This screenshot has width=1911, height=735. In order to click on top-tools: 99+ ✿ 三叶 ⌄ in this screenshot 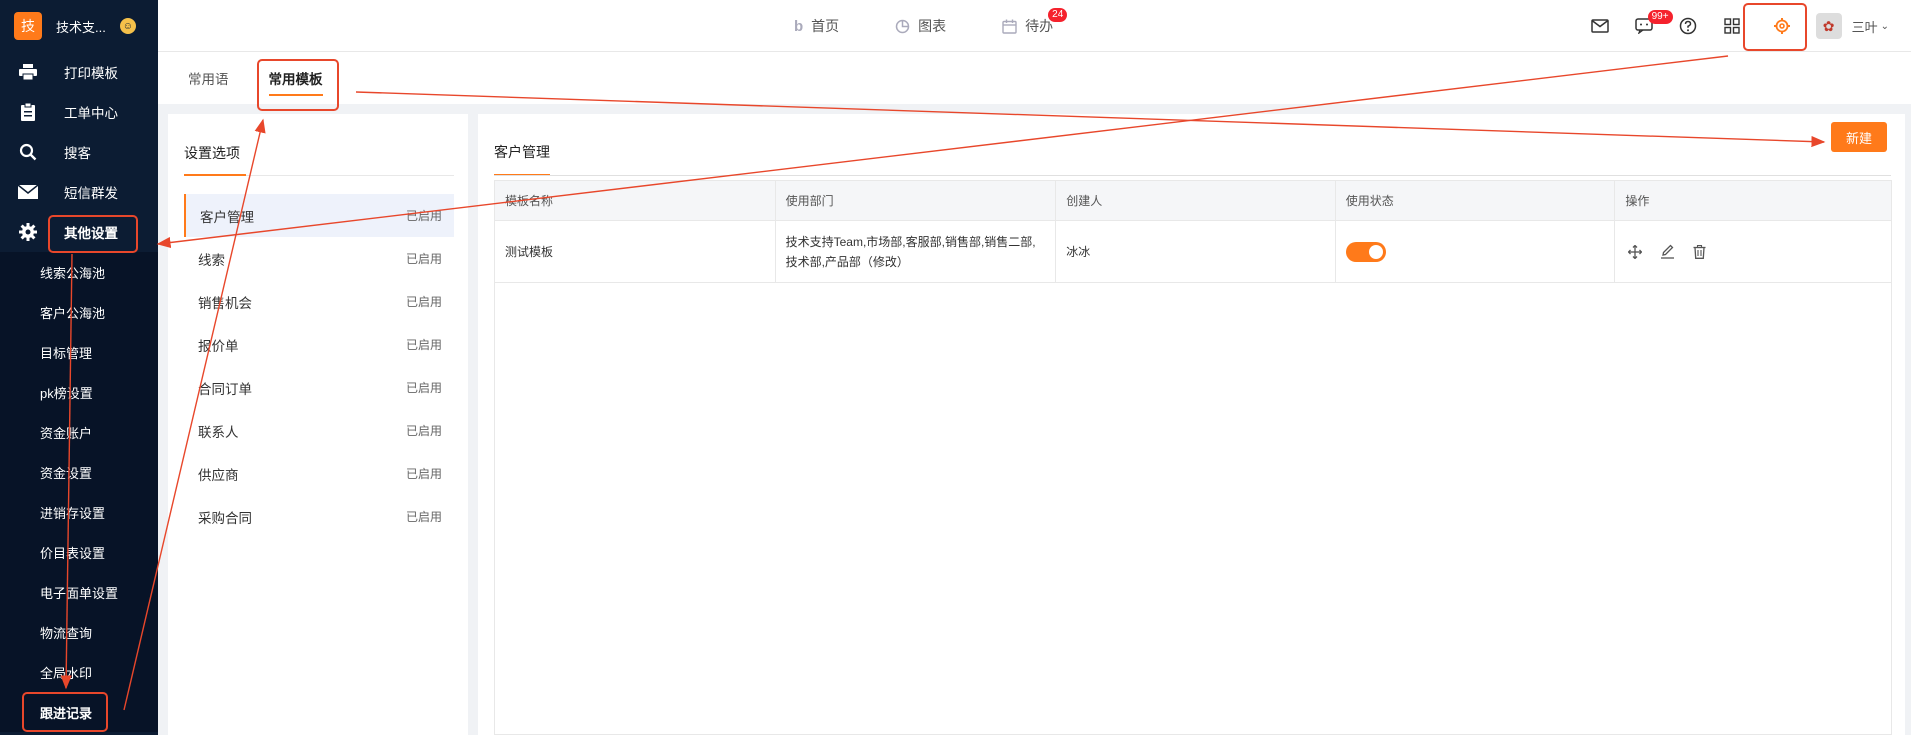, I will do `click(1744, 26)`.